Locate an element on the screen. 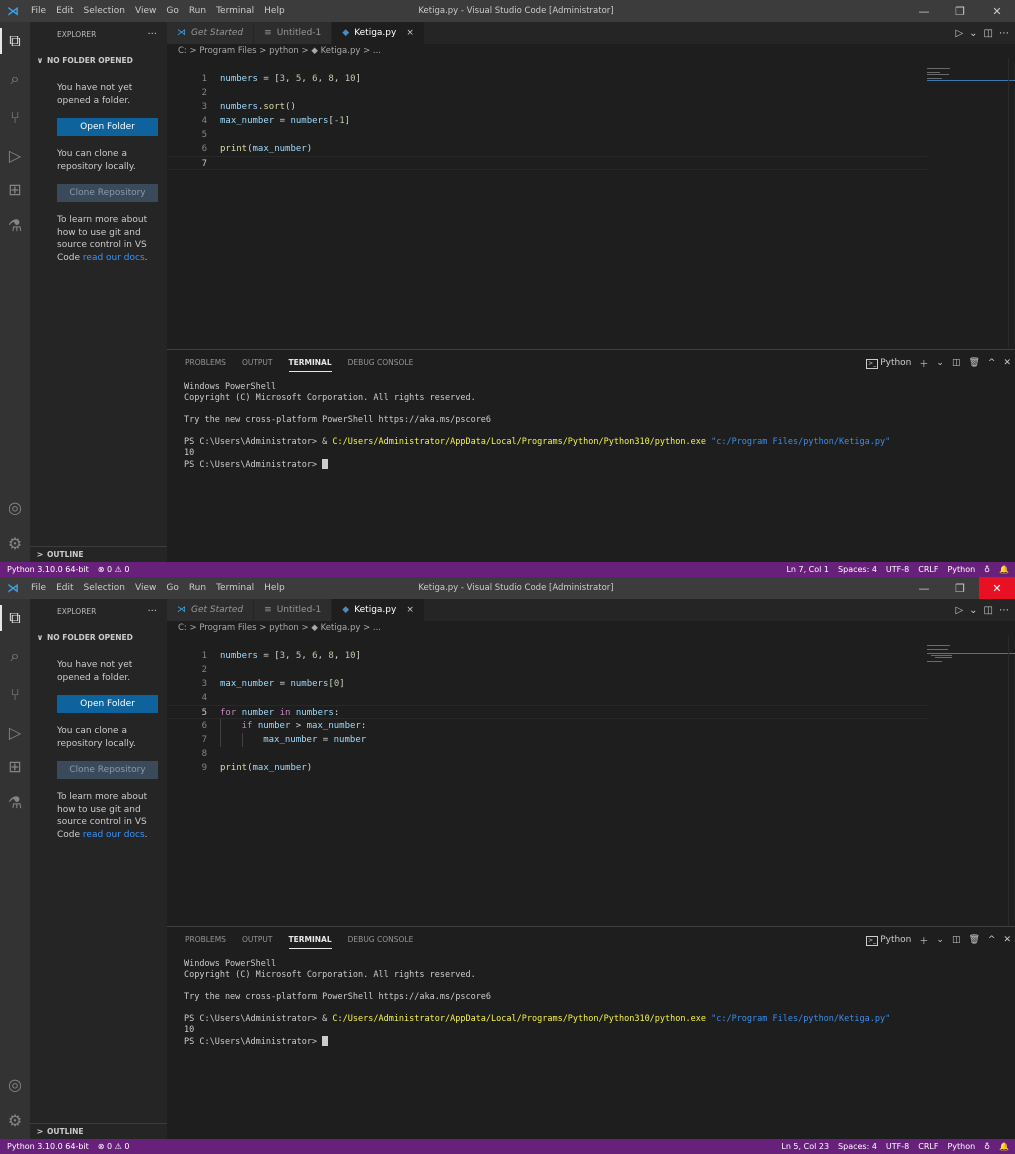 The height and width of the screenshot is (1154, 1015). tab-get-started: ⋊ Get Started is located at coordinates (211, 610).